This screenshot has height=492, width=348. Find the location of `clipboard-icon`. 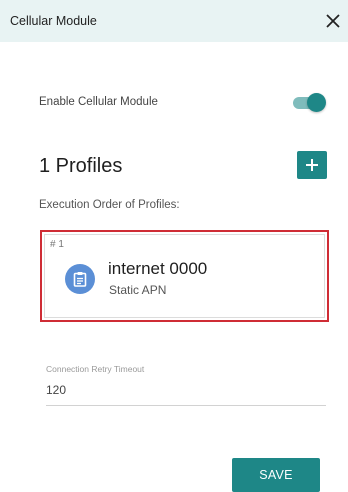

clipboard-icon is located at coordinates (80, 279).